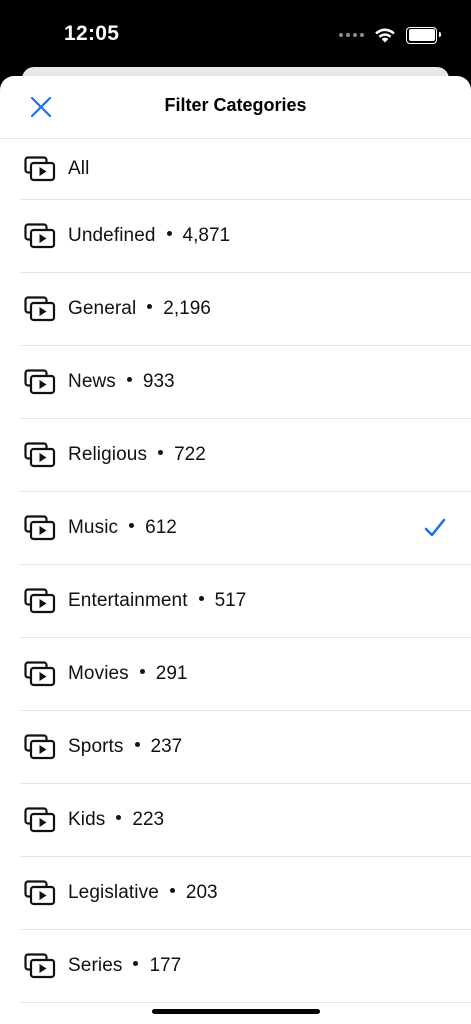 This screenshot has width=471, height=1024. What do you see at coordinates (235, 33) in the screenshot?
I see `status-bar: 12:05` at bounding box center [235, 33].